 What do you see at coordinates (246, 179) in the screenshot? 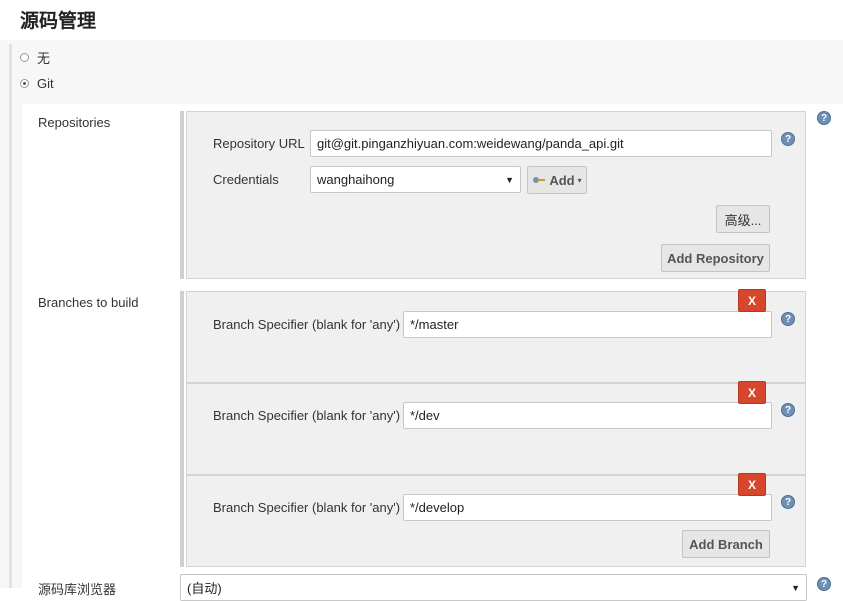
I see `credentials-label: Credentials` at bounding box center [246, 179].